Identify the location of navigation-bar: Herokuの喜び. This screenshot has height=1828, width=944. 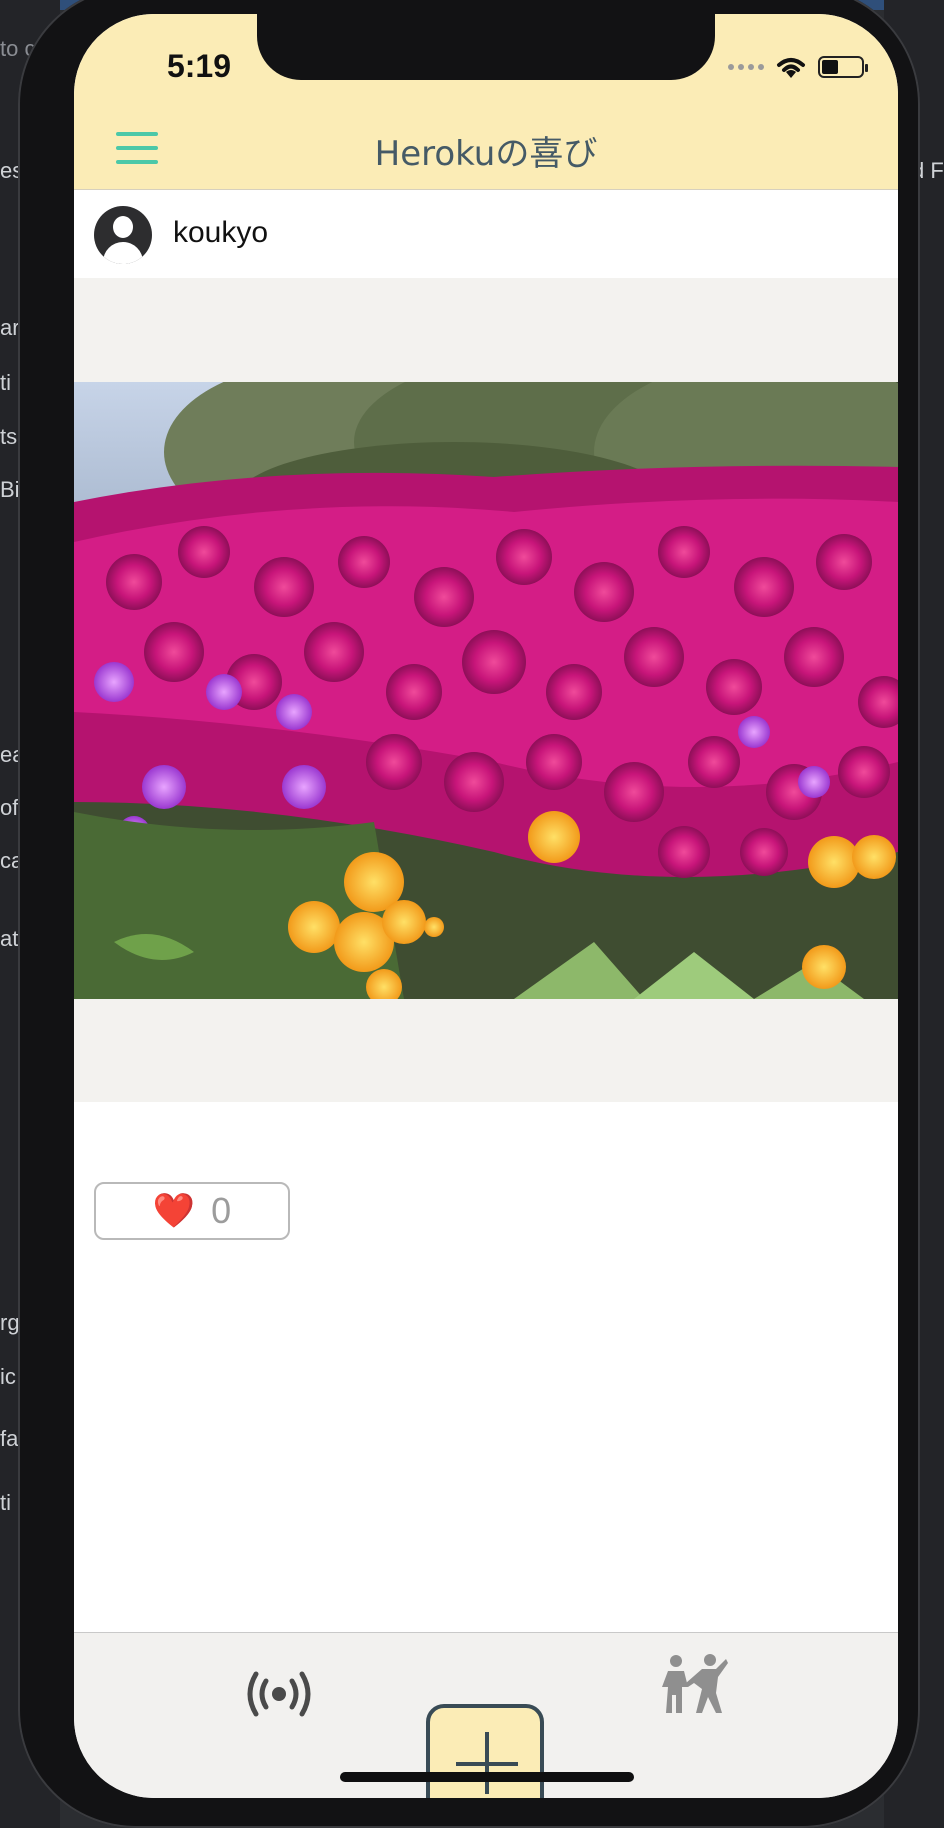
(486, 150).